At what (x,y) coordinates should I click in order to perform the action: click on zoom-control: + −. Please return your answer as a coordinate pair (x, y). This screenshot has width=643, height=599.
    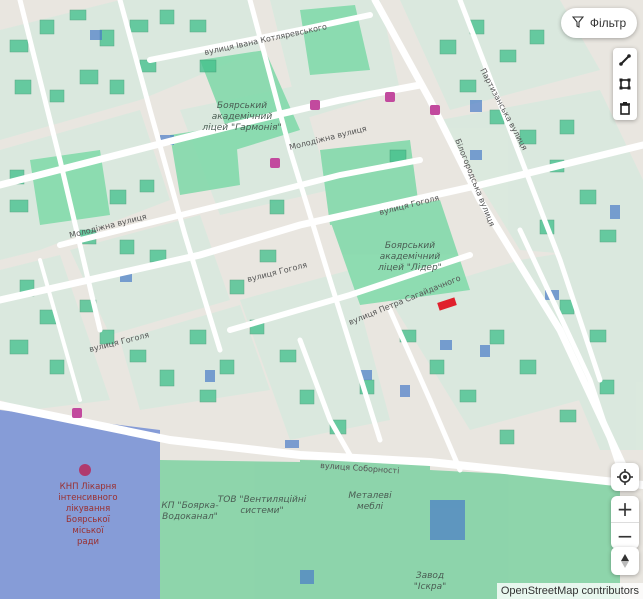
    Looking at the image, I should click on (625, 522).